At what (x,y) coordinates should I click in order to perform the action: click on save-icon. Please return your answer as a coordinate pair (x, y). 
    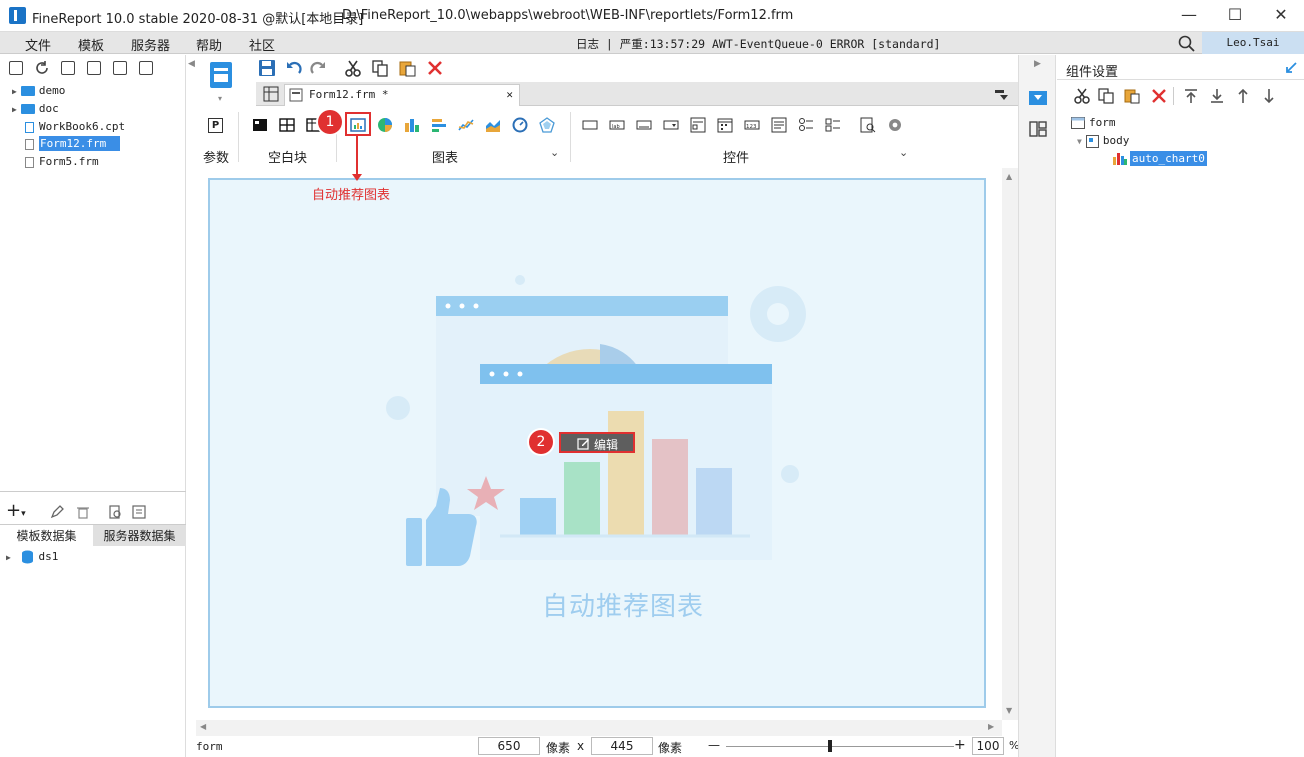
    Looking at the image, I should click on (267, 68).